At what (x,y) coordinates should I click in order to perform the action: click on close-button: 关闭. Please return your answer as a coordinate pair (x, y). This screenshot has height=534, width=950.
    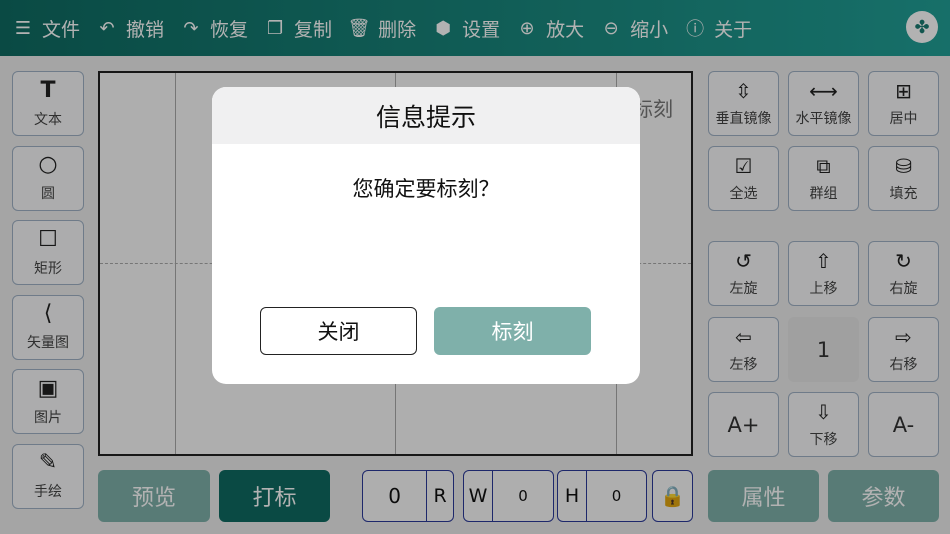
    Looking at the image, I should click on (338, 331).